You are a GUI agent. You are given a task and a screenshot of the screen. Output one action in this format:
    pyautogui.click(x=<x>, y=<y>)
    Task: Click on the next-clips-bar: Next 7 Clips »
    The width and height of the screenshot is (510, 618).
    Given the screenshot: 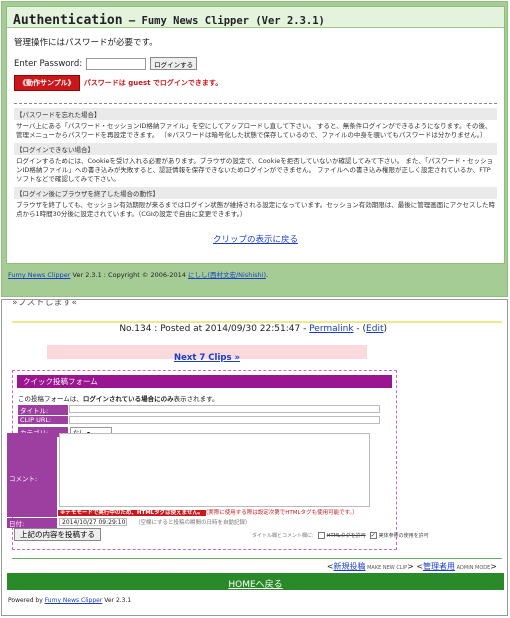 What is the action you would take?
    pyautogui.click(x=207, y=354)
    